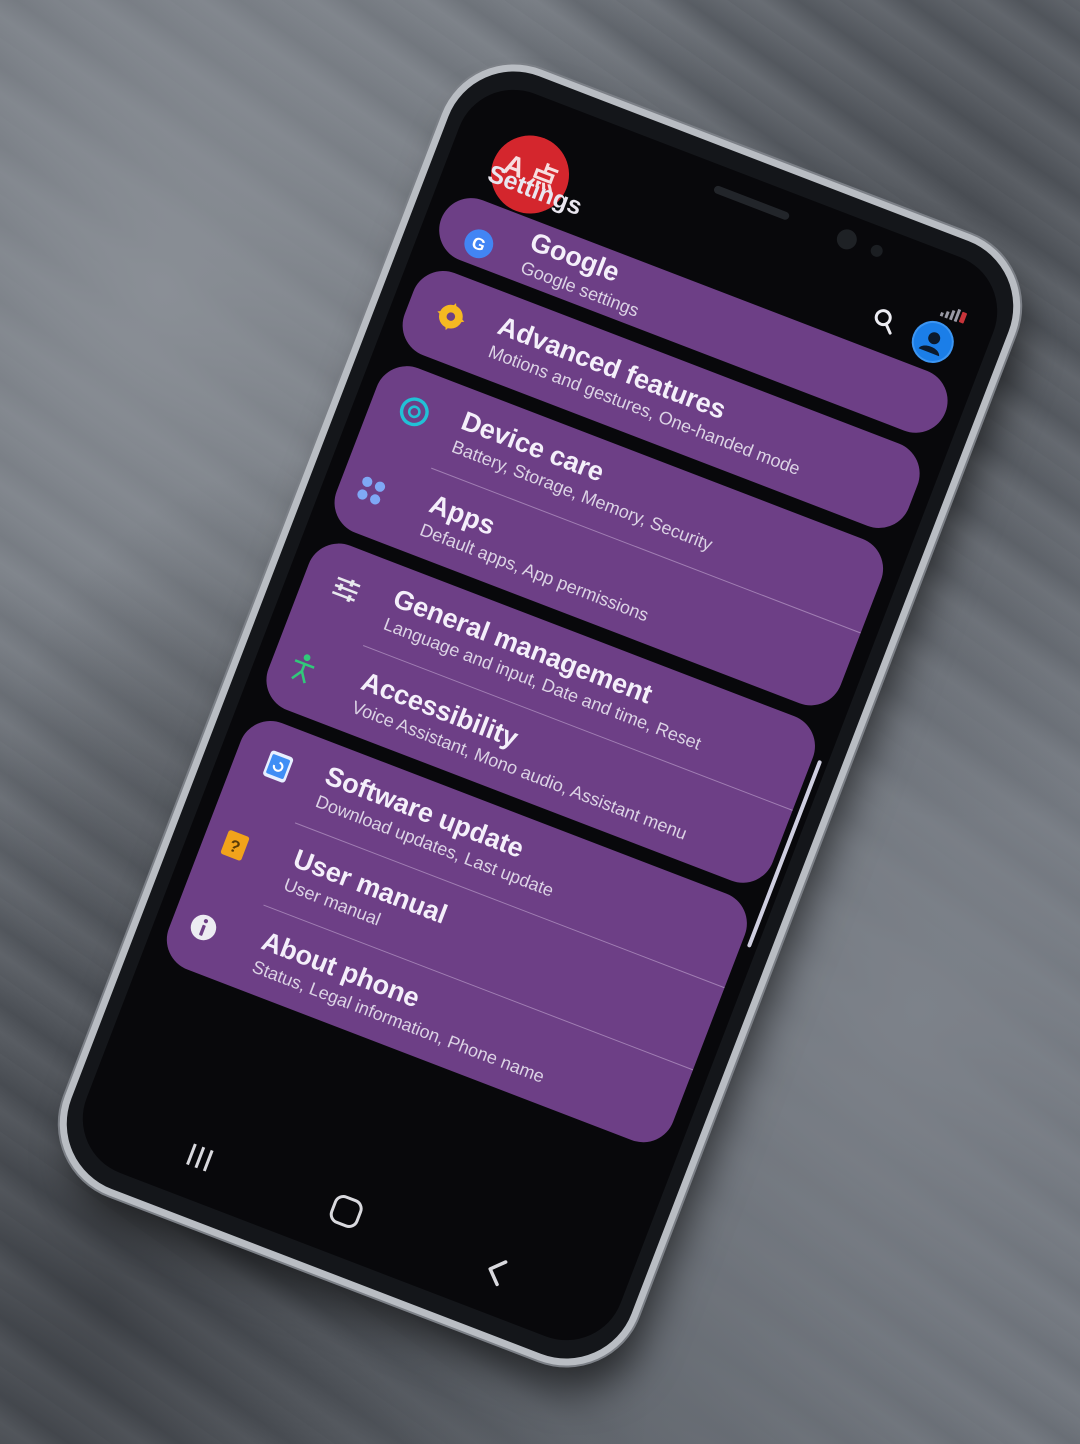  I want to click on info-icon, so click(204, 928).